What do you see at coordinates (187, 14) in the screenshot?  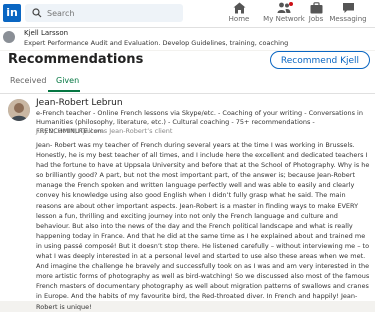 I see `top-nav-bar: in Home My Network Jobs Messaging` at bounding box center [187, 14].